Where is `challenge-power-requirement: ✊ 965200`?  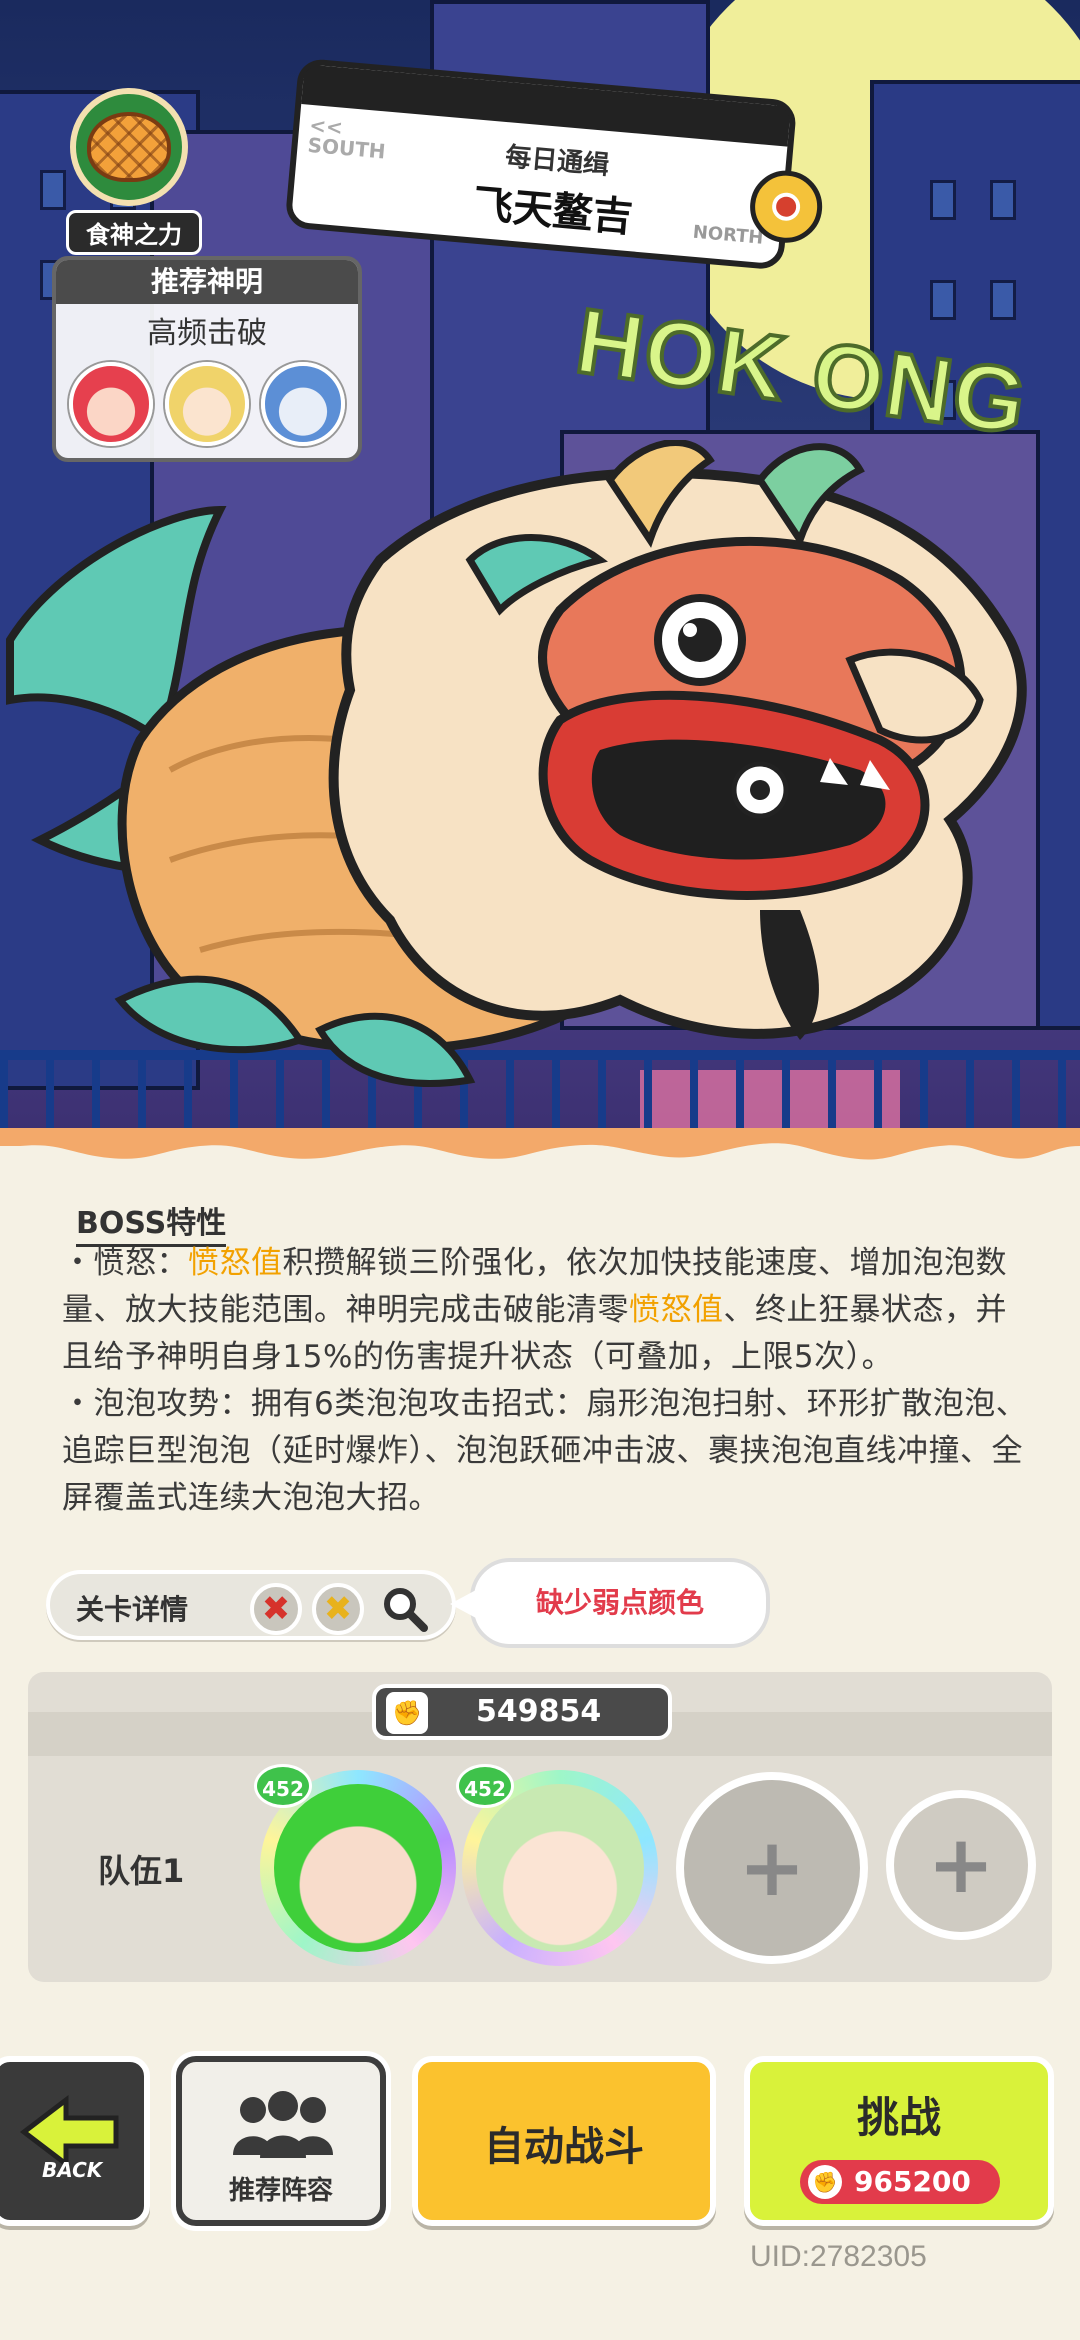
challenge-power-requirement: ✊ 965200 is located at coordinates (900, 2182).